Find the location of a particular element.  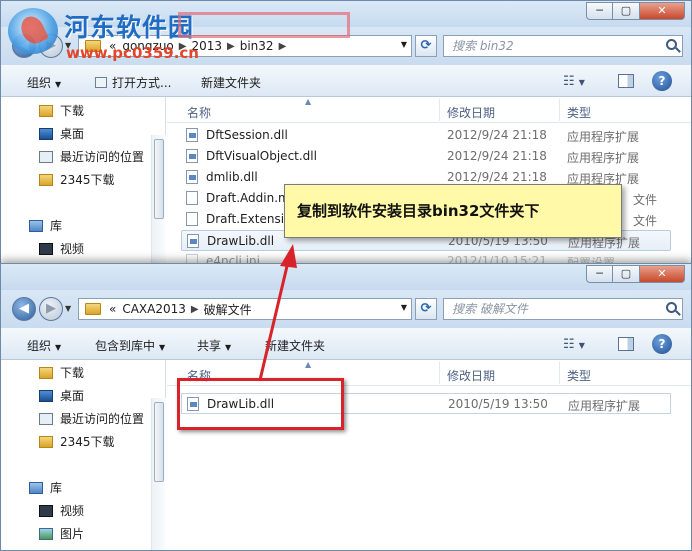

file-name: Draft.Addin.m is located at coordinates (248, 198).